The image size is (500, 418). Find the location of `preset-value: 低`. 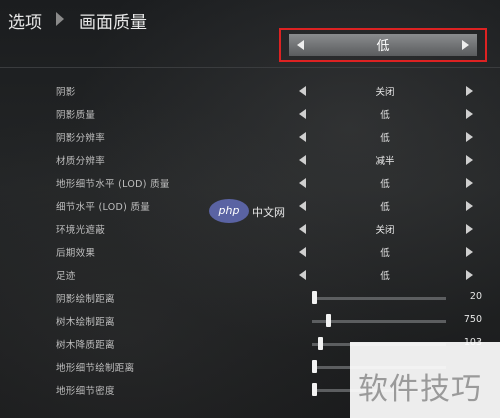

preset-value: 低 is located at coordinates (383, 46).